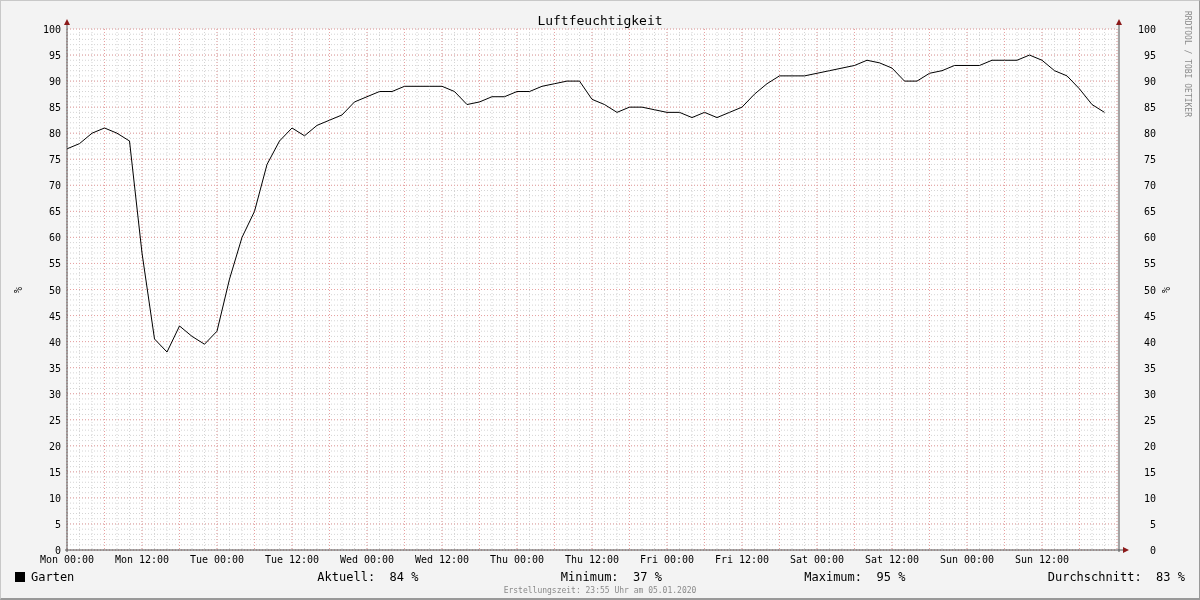 Image resolution: width=1200 pixels, height=600 pixels. I want to click on axis-label: Tue 12:00, so click(292, 559).